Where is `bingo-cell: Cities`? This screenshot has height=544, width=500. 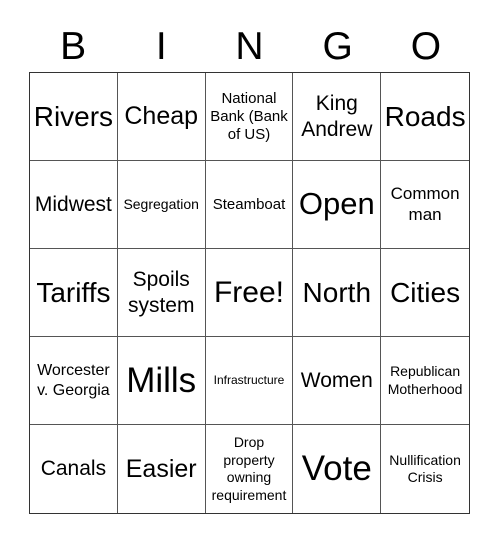 bingo-cell: Cities is located at coordinates (425, 293).